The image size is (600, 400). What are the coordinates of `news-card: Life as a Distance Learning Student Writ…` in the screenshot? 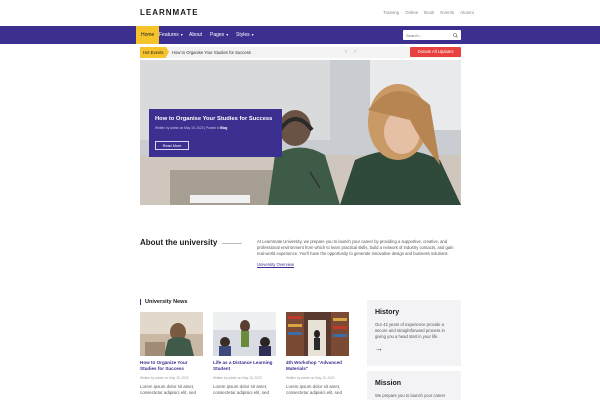 It's located at (244, 354).